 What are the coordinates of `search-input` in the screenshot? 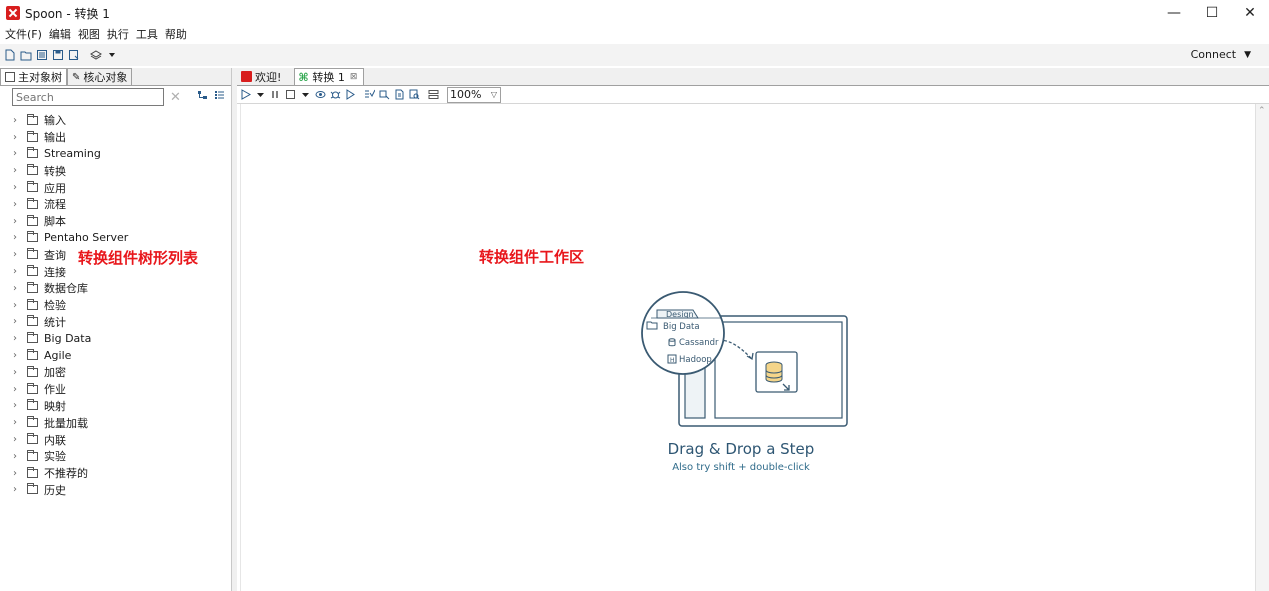 It's located at (88, 97).